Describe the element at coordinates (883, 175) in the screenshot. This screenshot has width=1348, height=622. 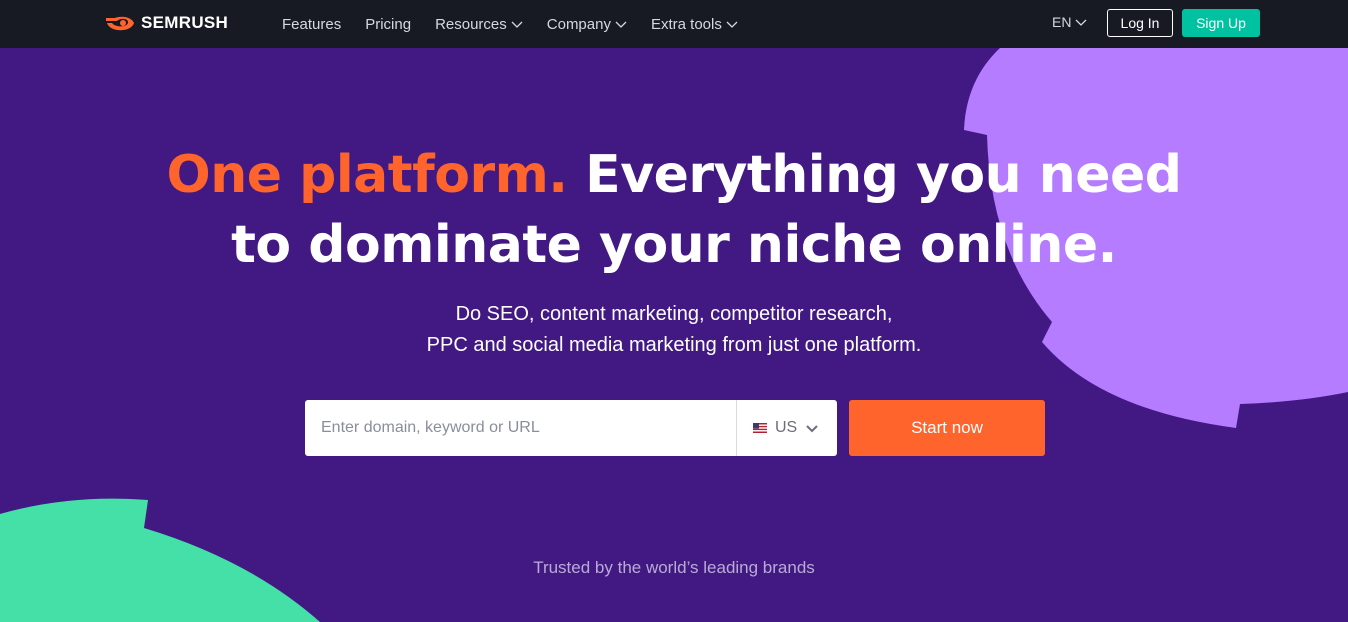
I see `hero-title-line1: Everything you need` at that location.